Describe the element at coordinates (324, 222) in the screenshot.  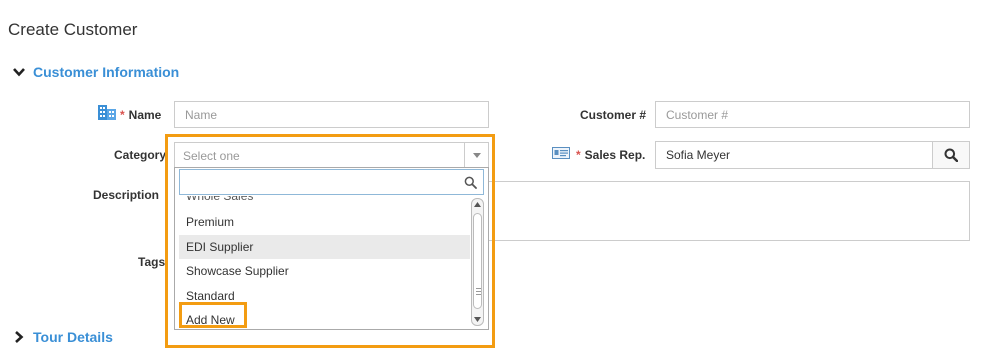
I see `dropdown-option: Premium` at that location.